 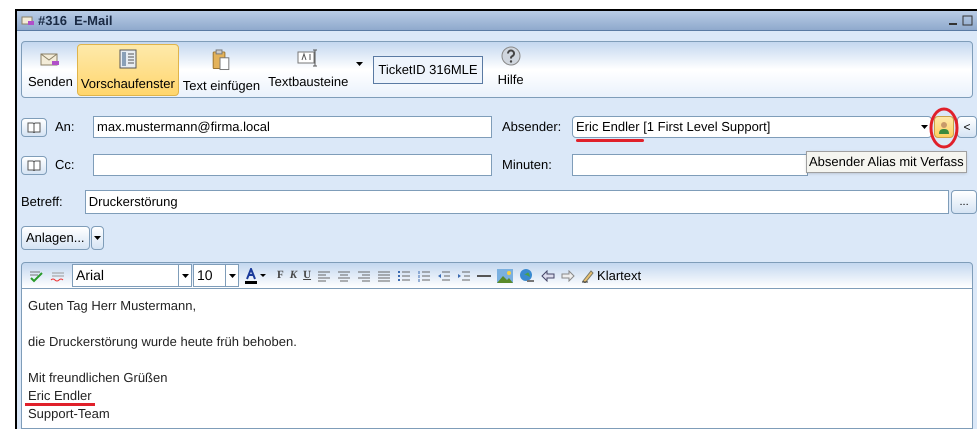 What do you see at coordinates (127, 59) in the screenshot?
I see `document-icon` at bounding box center [127, 59].